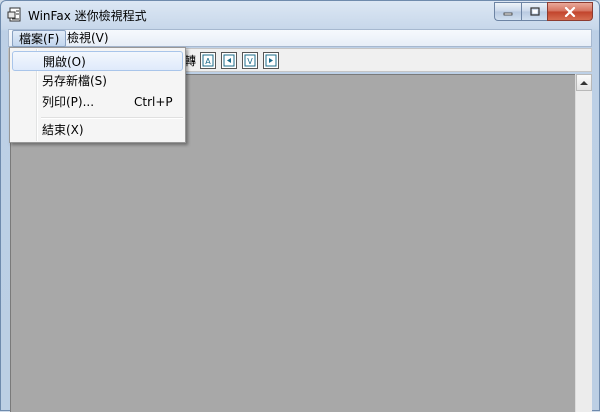 The height and width of the screenshot is (412, 600). Describe the element at coordinates (300, 15) in the screenshot. I see `title-bar: WinFax 迷你檢視程式` at that location.